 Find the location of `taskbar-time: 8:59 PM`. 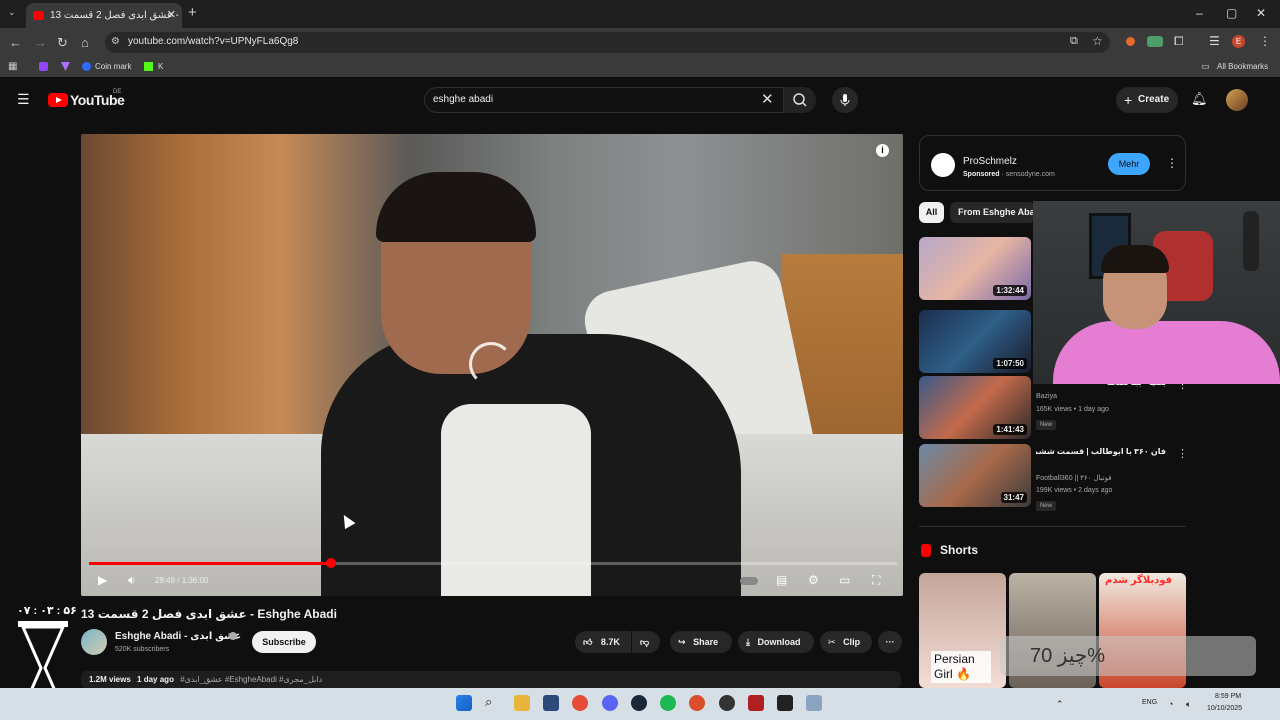

taskbar-time: 8:59 PM is located at coordinates (1228, 696).